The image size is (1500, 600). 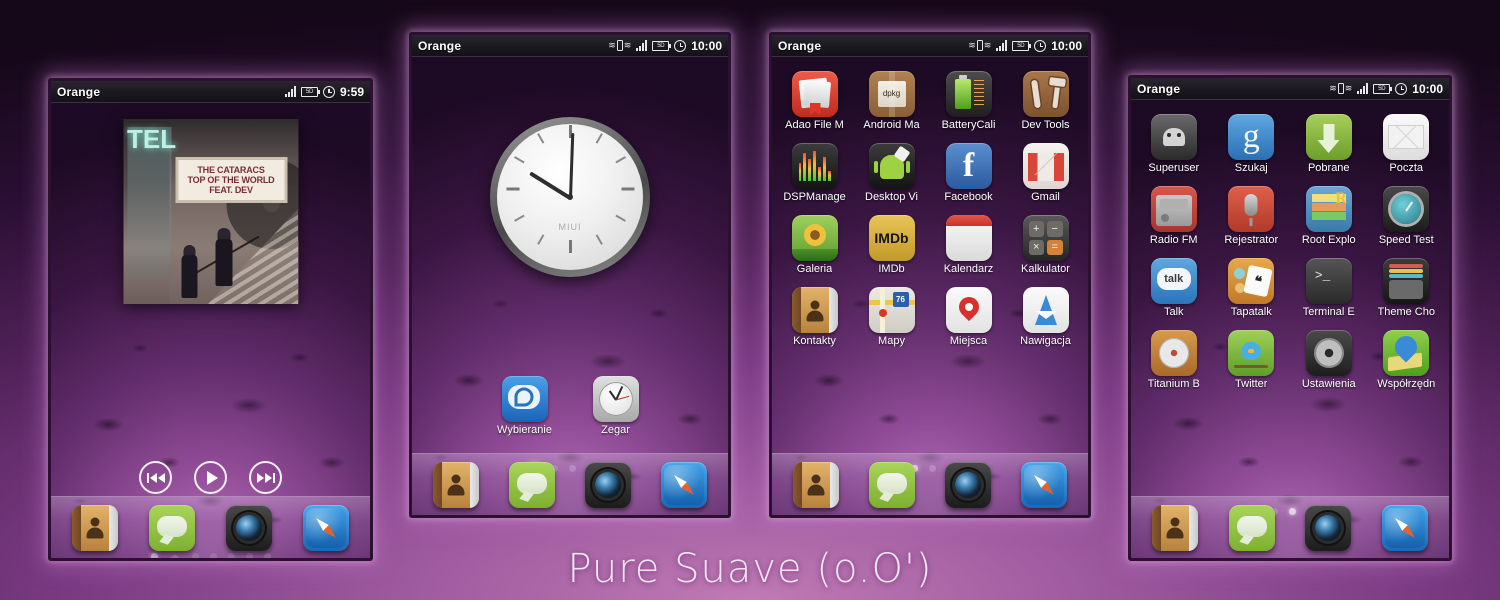 I want to click on app-root-explorer: R Root Explo, so click(x=1329, y=216).